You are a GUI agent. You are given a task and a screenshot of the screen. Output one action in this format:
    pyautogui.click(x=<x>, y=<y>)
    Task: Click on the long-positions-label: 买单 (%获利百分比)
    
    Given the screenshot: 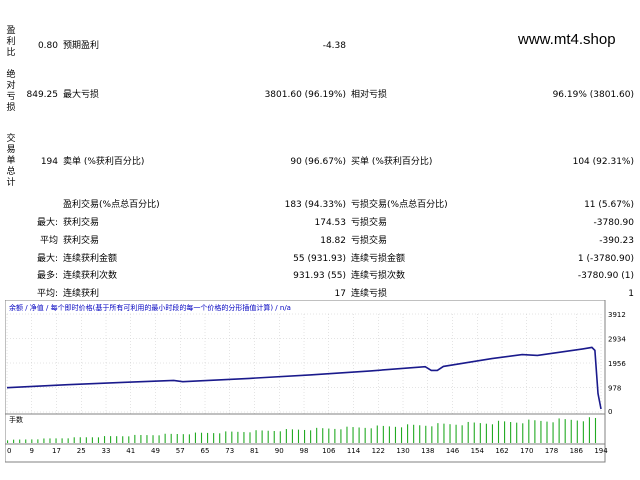 What is the action you would take?
    pyautogui.click(x=392, y=162)
    